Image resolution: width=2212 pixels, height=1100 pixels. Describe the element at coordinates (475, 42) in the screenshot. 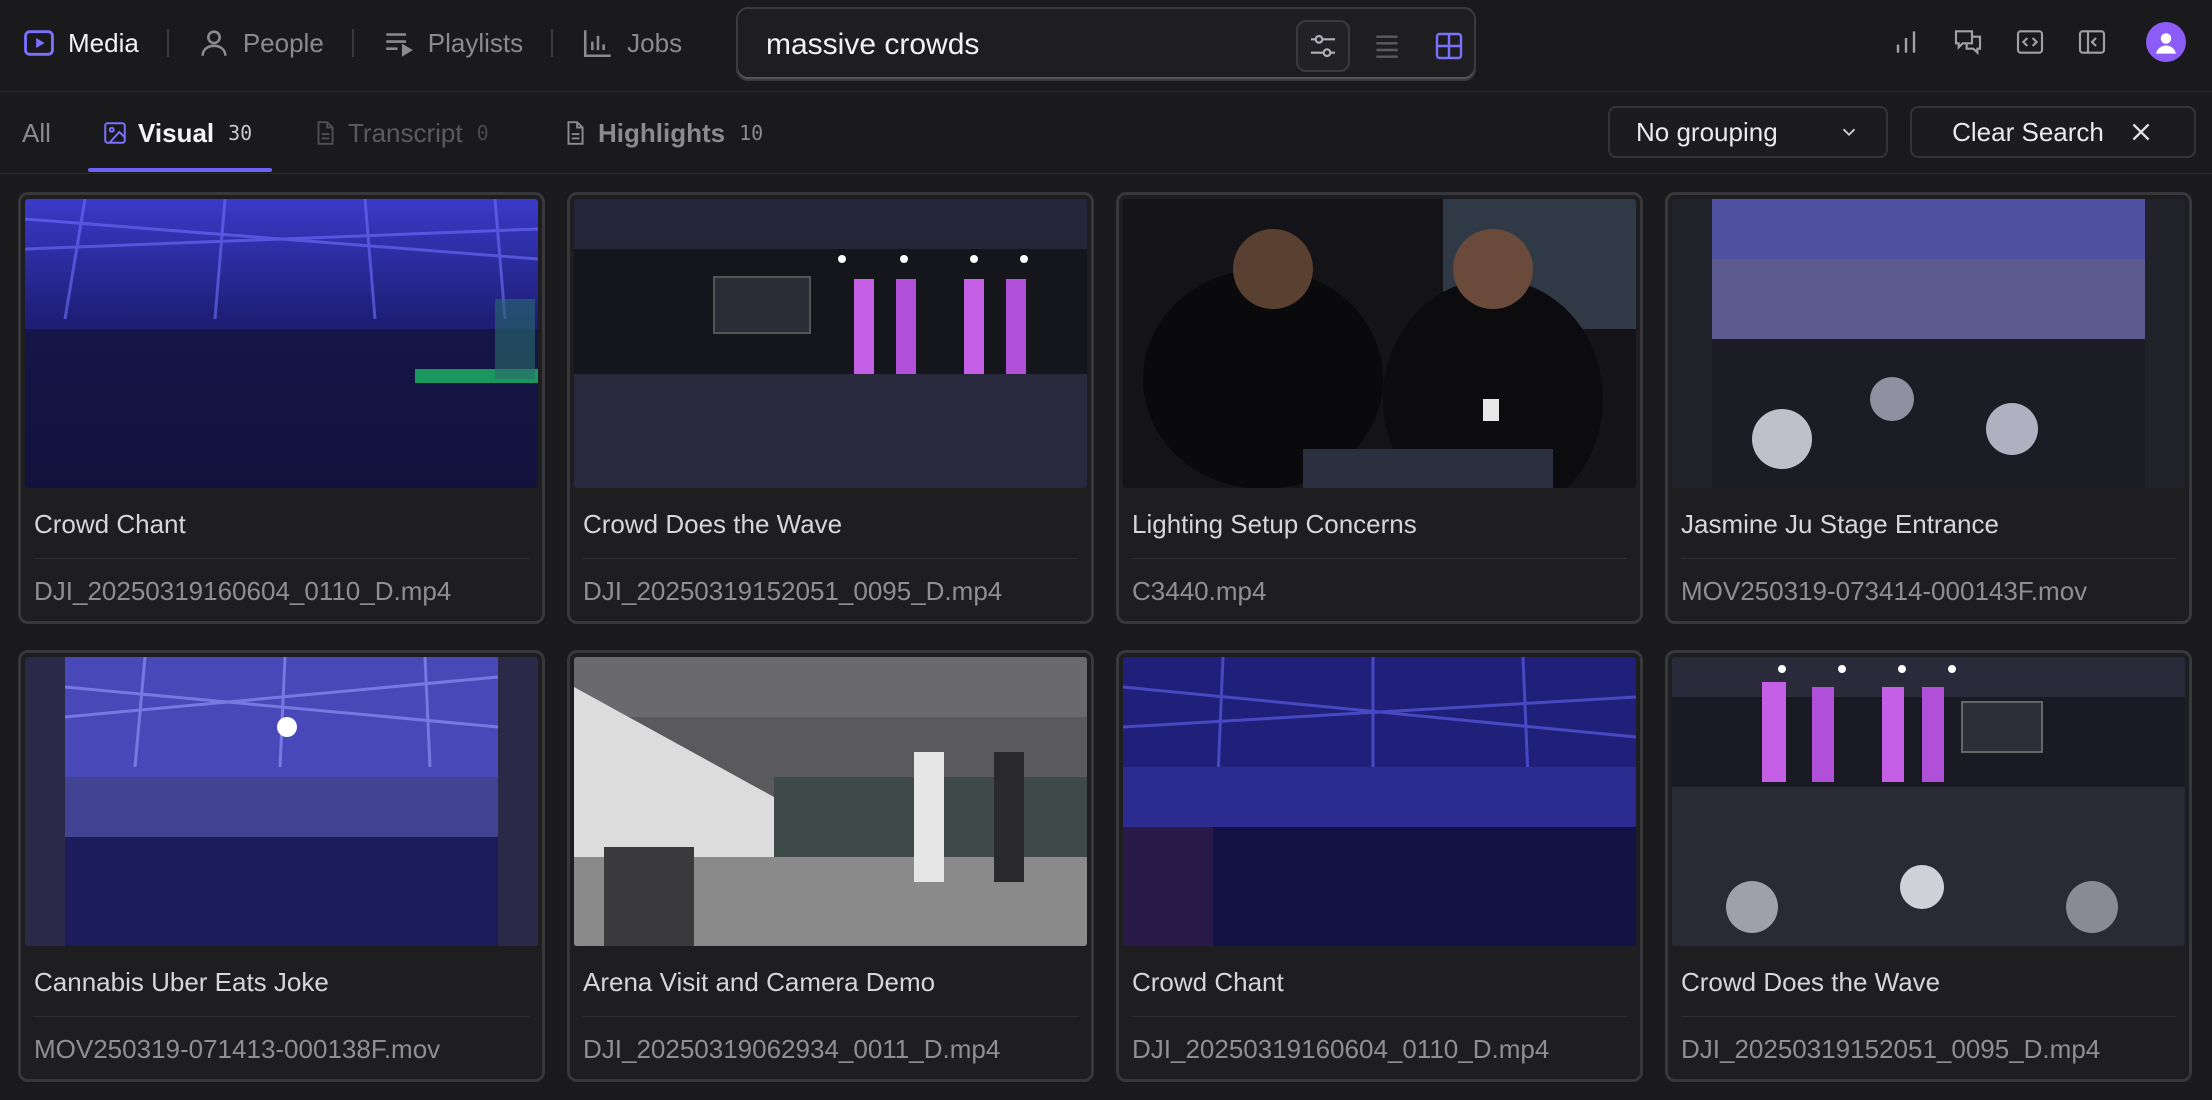

I see `nav-label-playlists: Playlists` at that location.